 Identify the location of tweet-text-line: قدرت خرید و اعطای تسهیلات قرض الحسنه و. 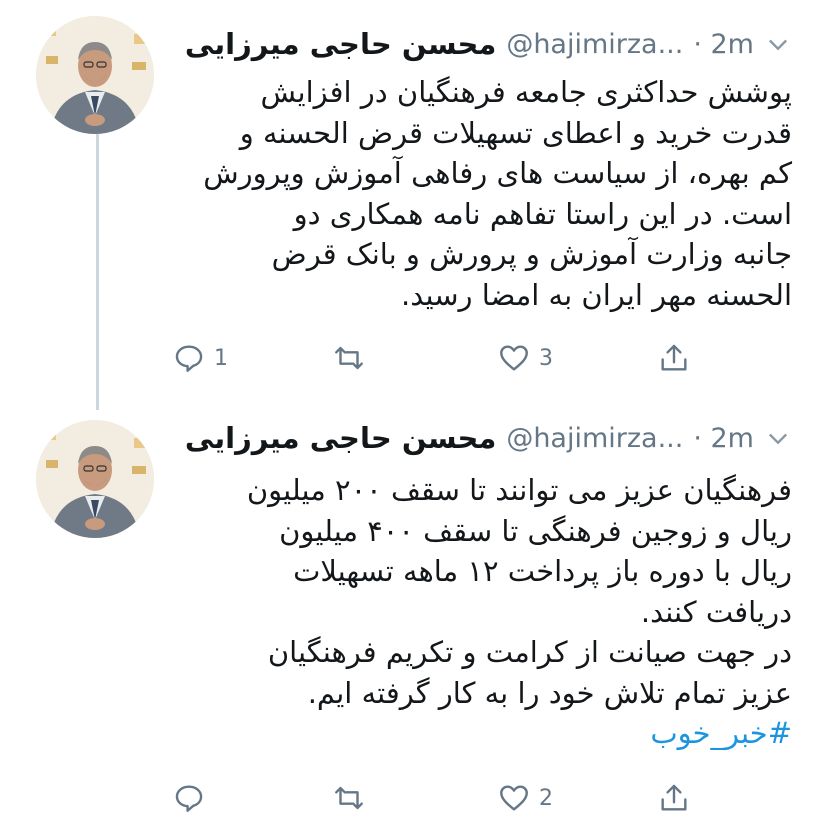
(515, 132).